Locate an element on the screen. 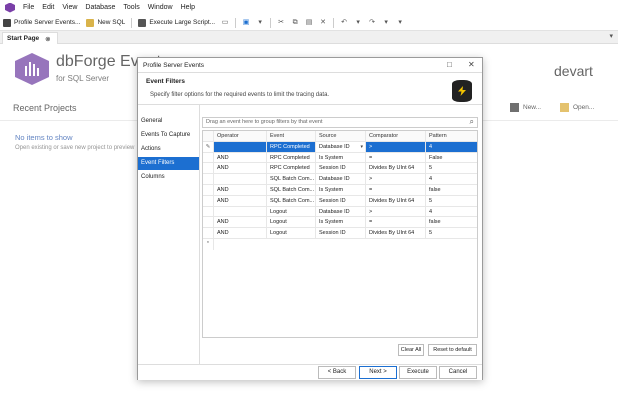  table-row: SQL Batch Com... Database ID > 4 is located at coordinates (340, 179).